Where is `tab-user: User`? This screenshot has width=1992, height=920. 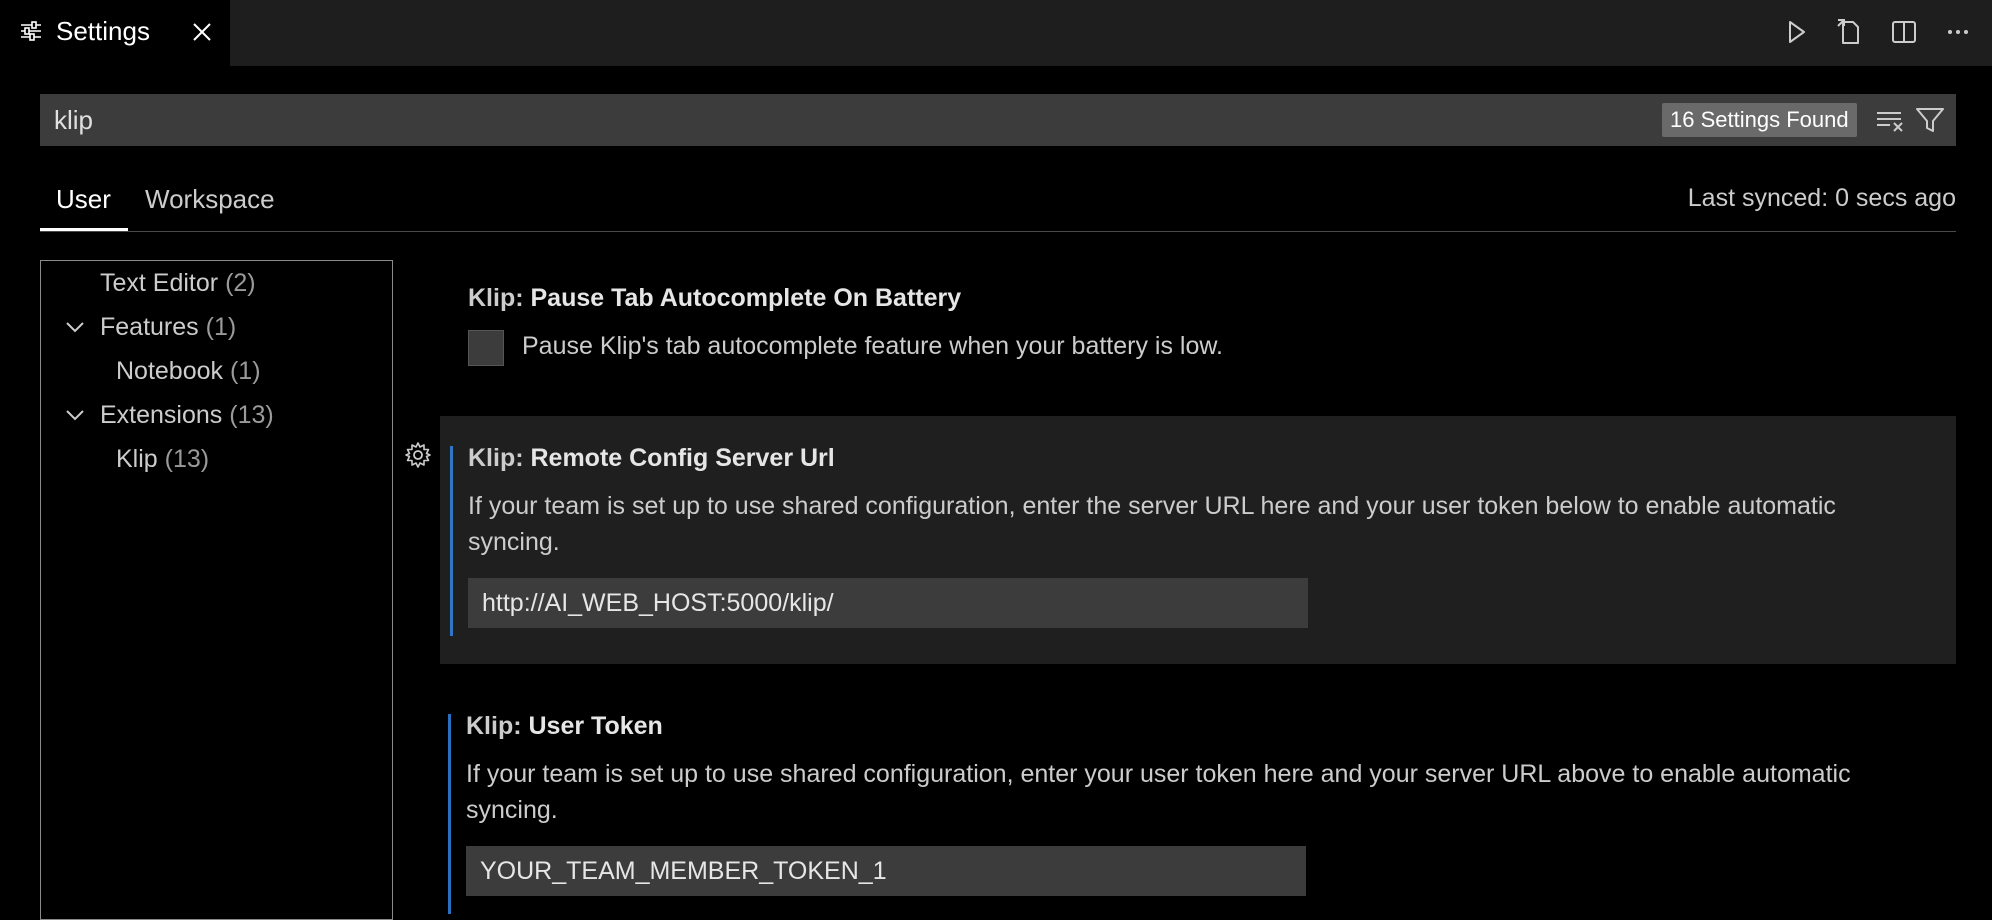
tab-user: User is located at coordinates (83, 199).